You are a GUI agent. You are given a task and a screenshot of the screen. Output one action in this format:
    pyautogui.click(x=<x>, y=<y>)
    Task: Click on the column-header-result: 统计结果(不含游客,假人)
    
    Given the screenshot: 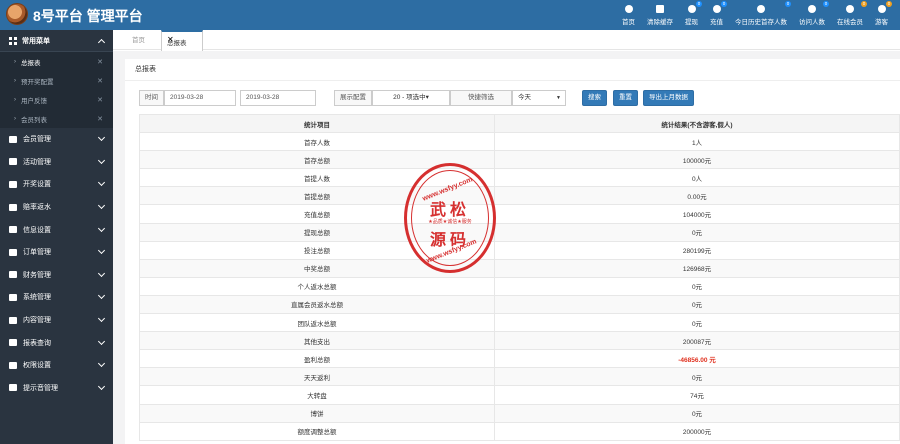 What is the action you would take?
    pyautogui.click(x=697, y=123)
    